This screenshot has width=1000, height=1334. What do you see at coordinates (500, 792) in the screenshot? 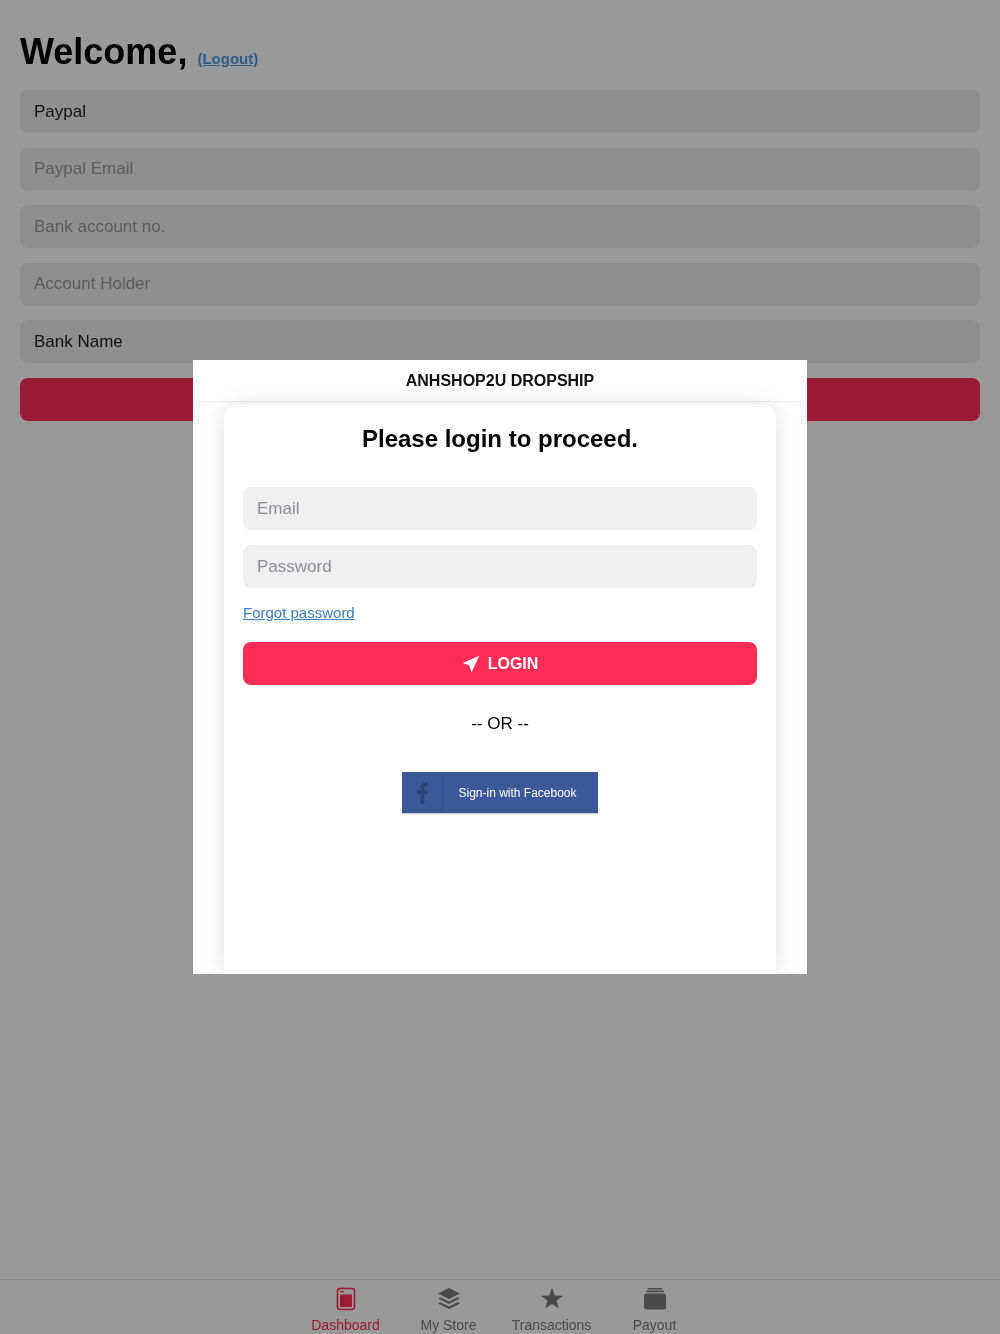
I see `facebook-signin-button: Sign-in with Facebook` at bounding box center [500, 792].